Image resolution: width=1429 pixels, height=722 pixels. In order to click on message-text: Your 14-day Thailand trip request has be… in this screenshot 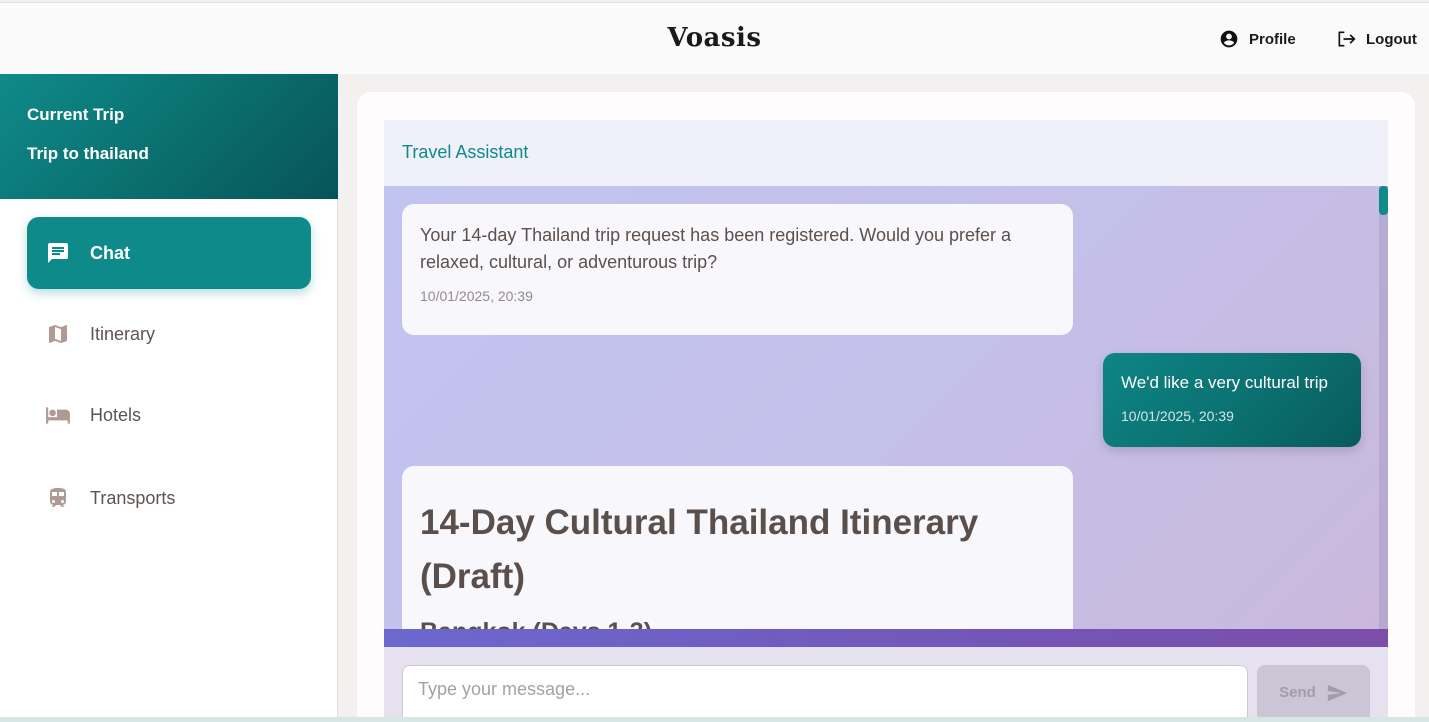, I will do `click(716, 248)`.